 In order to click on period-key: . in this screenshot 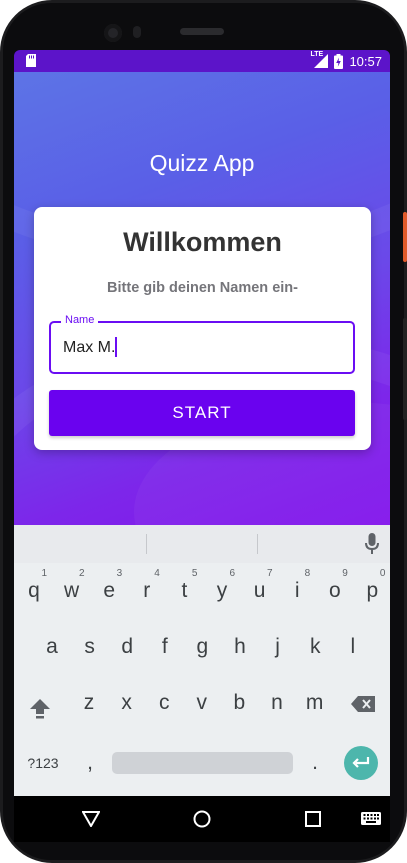, I will do `click(315, 763)`.